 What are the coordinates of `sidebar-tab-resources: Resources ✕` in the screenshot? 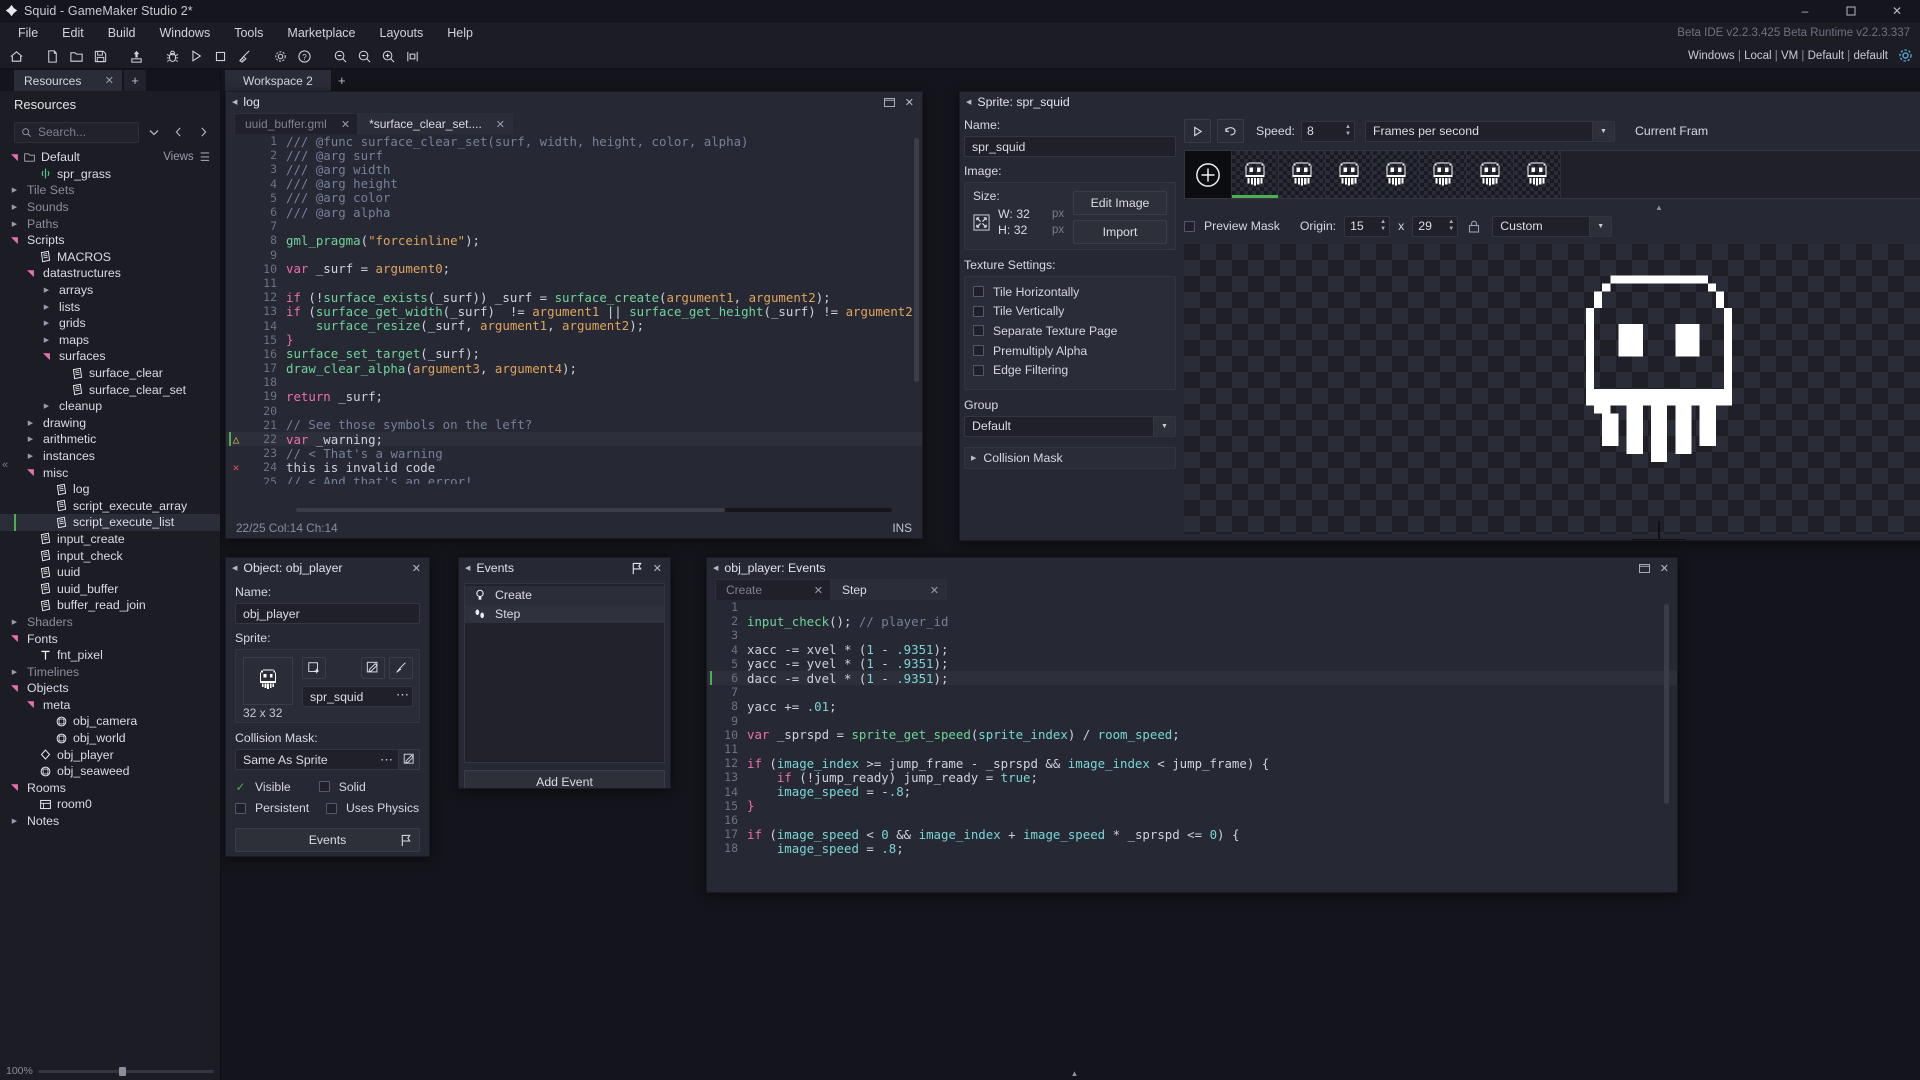 It's located at (68, 80).